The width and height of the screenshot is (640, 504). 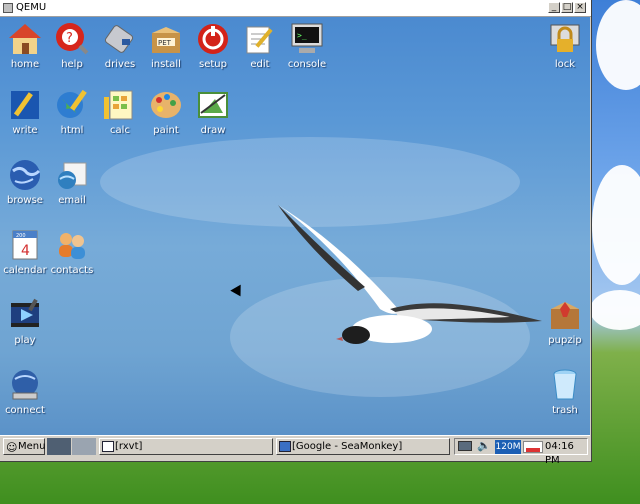 I want to click on film-play-icon, so click(x=25, y=315).